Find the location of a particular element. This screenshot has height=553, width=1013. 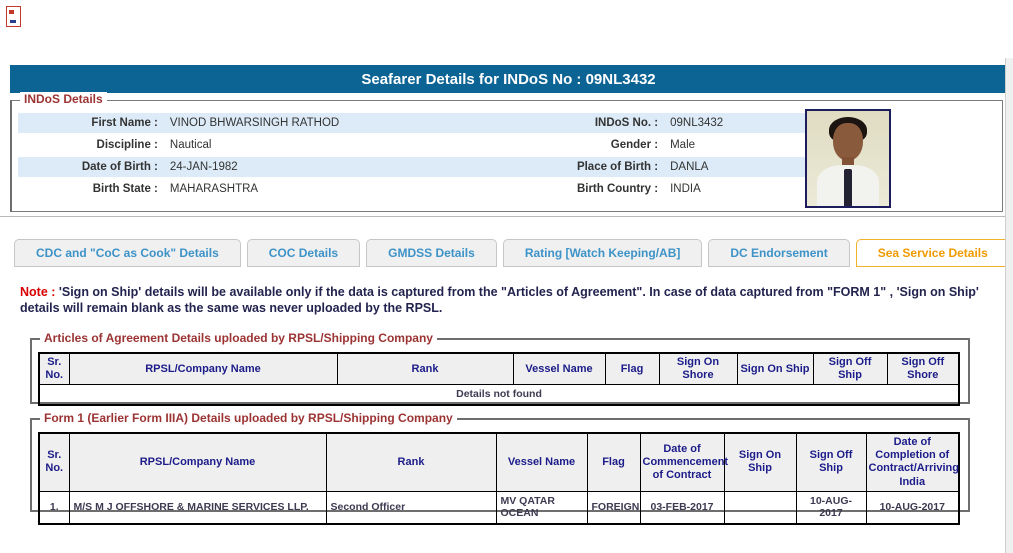

detail-label: Date of Birth : is located at coordinates (119, 167).